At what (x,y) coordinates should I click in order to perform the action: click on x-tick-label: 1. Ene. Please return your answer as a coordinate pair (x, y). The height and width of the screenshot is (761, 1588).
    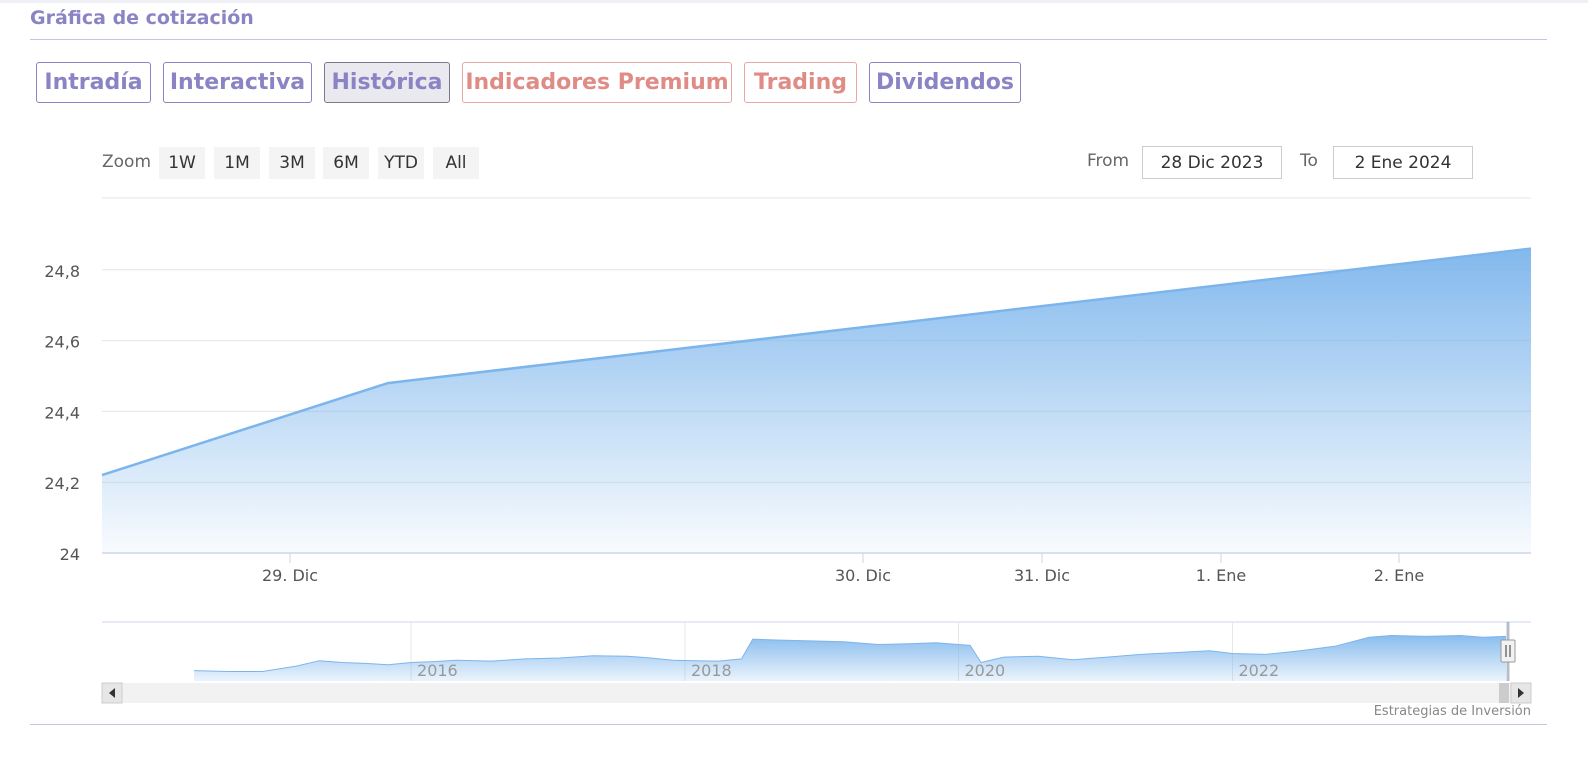
    Looking at the image, I should click on (1221, 575).